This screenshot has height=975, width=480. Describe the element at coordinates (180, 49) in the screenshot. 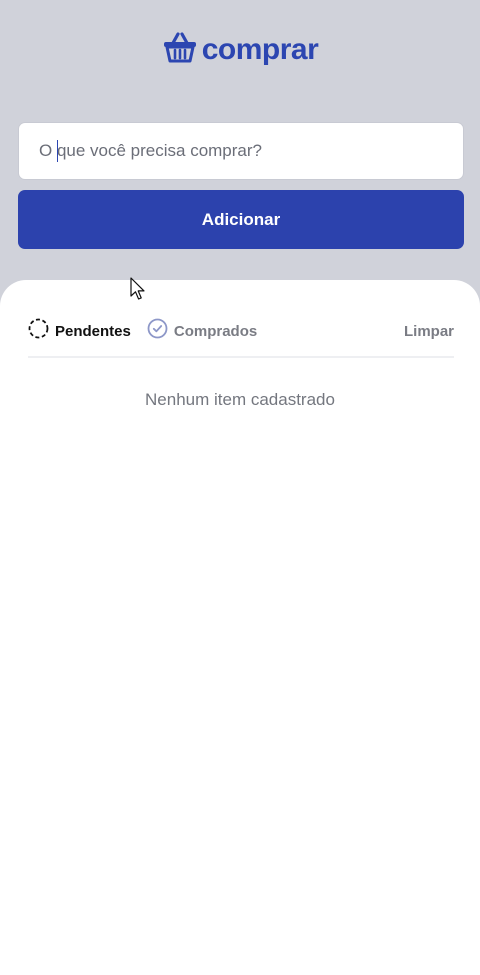

I see `basket-icon` at that location.